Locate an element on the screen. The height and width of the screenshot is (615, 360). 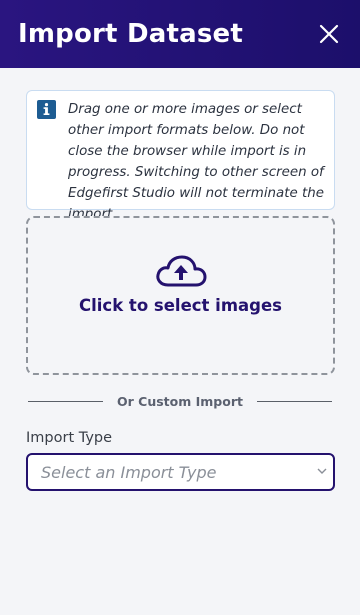
custom-import-divider: Or Custom Import is located at coordinates (180, 401).